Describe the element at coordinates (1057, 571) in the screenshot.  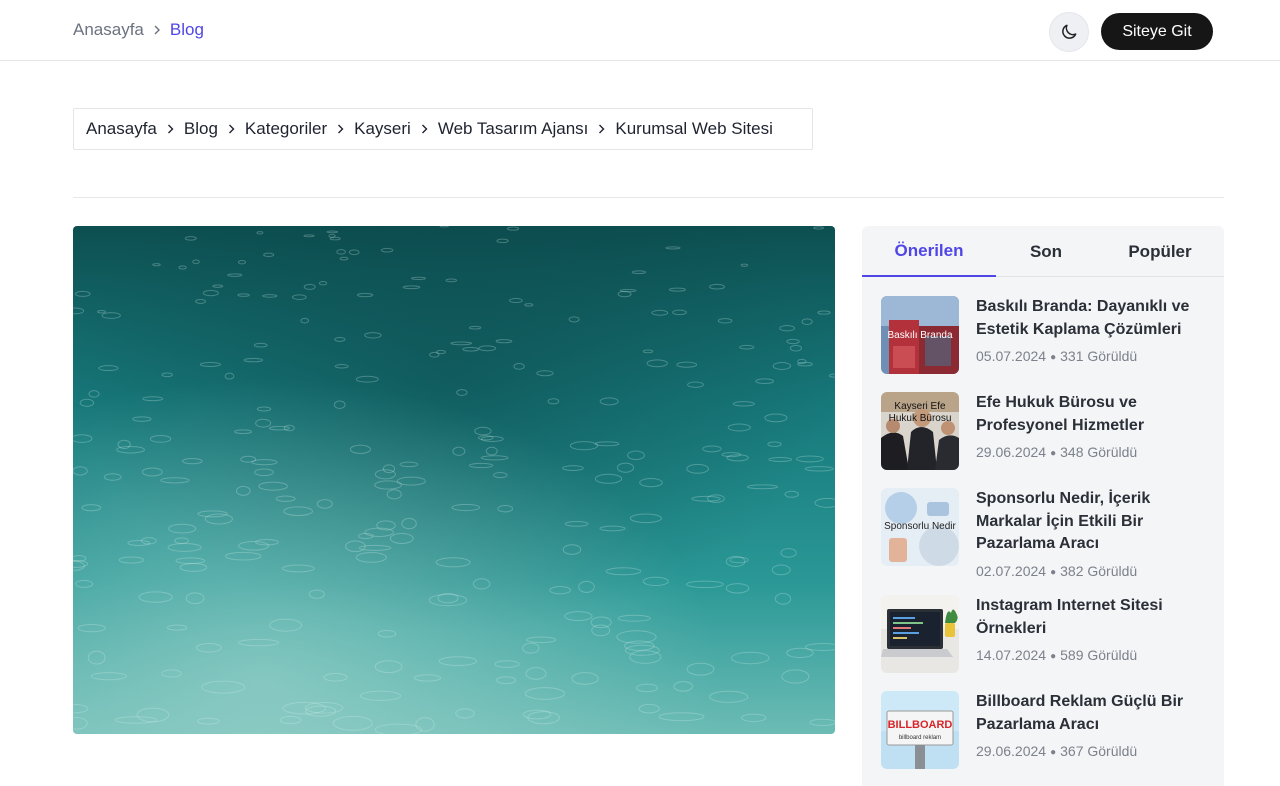
I see `post-meta: 02.07.2024 ● 382 Görüldü` at that location.